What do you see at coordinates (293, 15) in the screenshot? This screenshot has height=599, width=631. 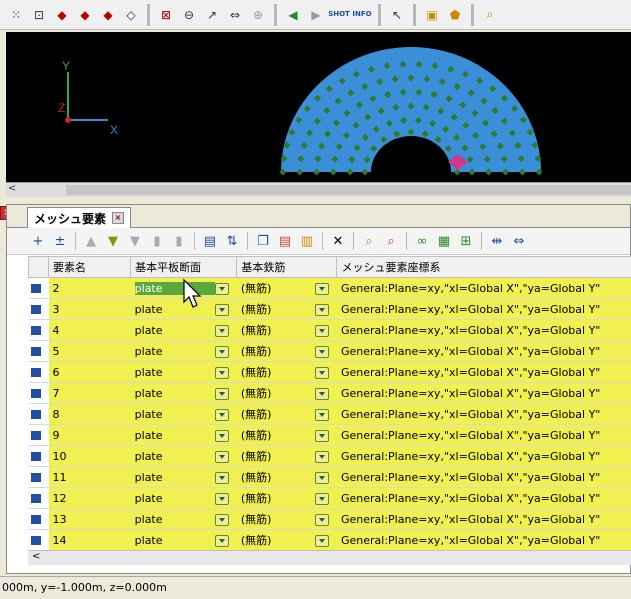 I see `back-icon: ◀` at bounding box center [293, 15].